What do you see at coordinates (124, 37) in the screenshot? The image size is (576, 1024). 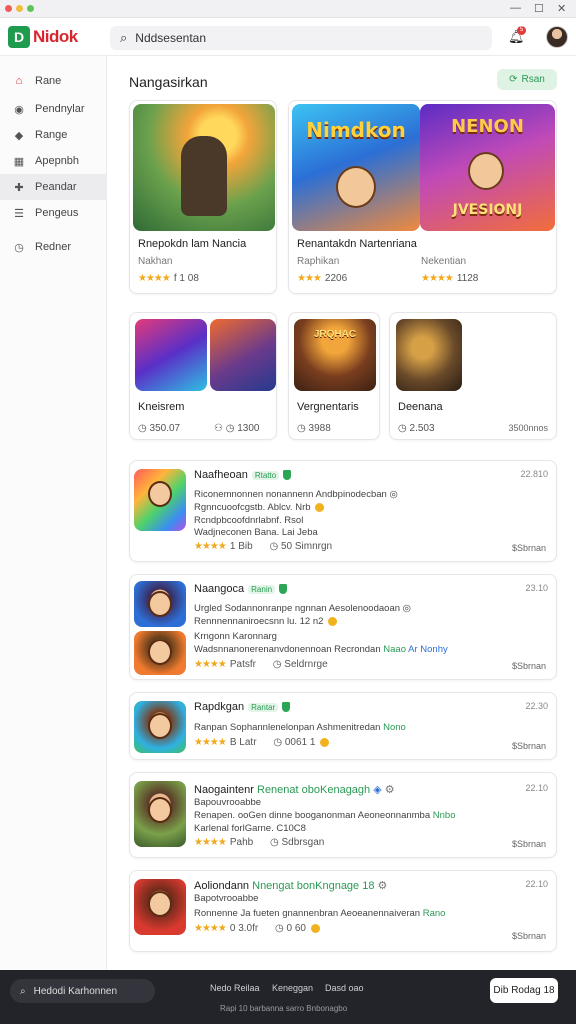 I see `search-icon: ⌕` at bounding box center [124, 37].